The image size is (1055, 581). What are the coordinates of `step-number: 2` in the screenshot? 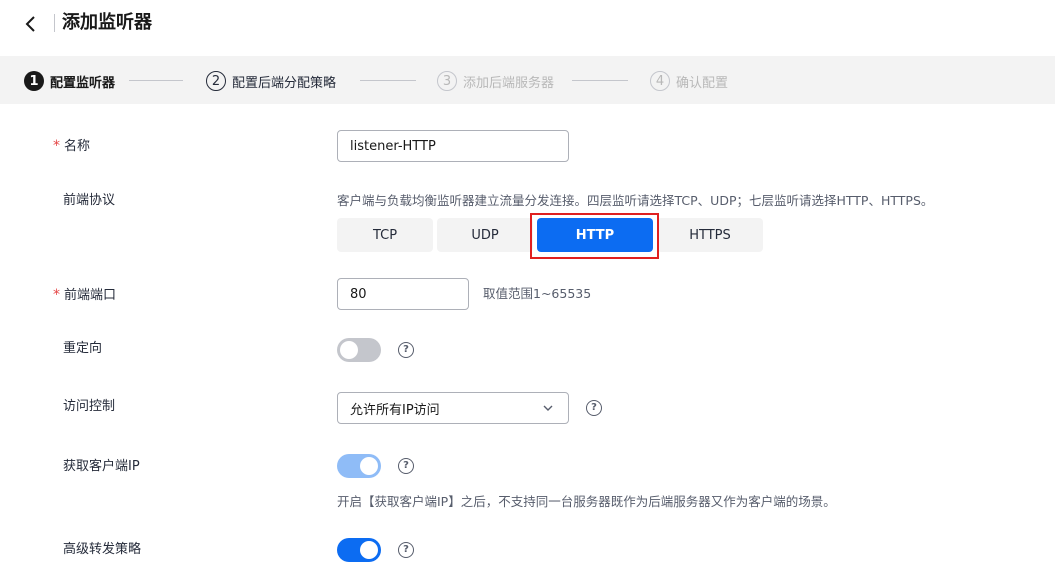 It's located at (216, 81).